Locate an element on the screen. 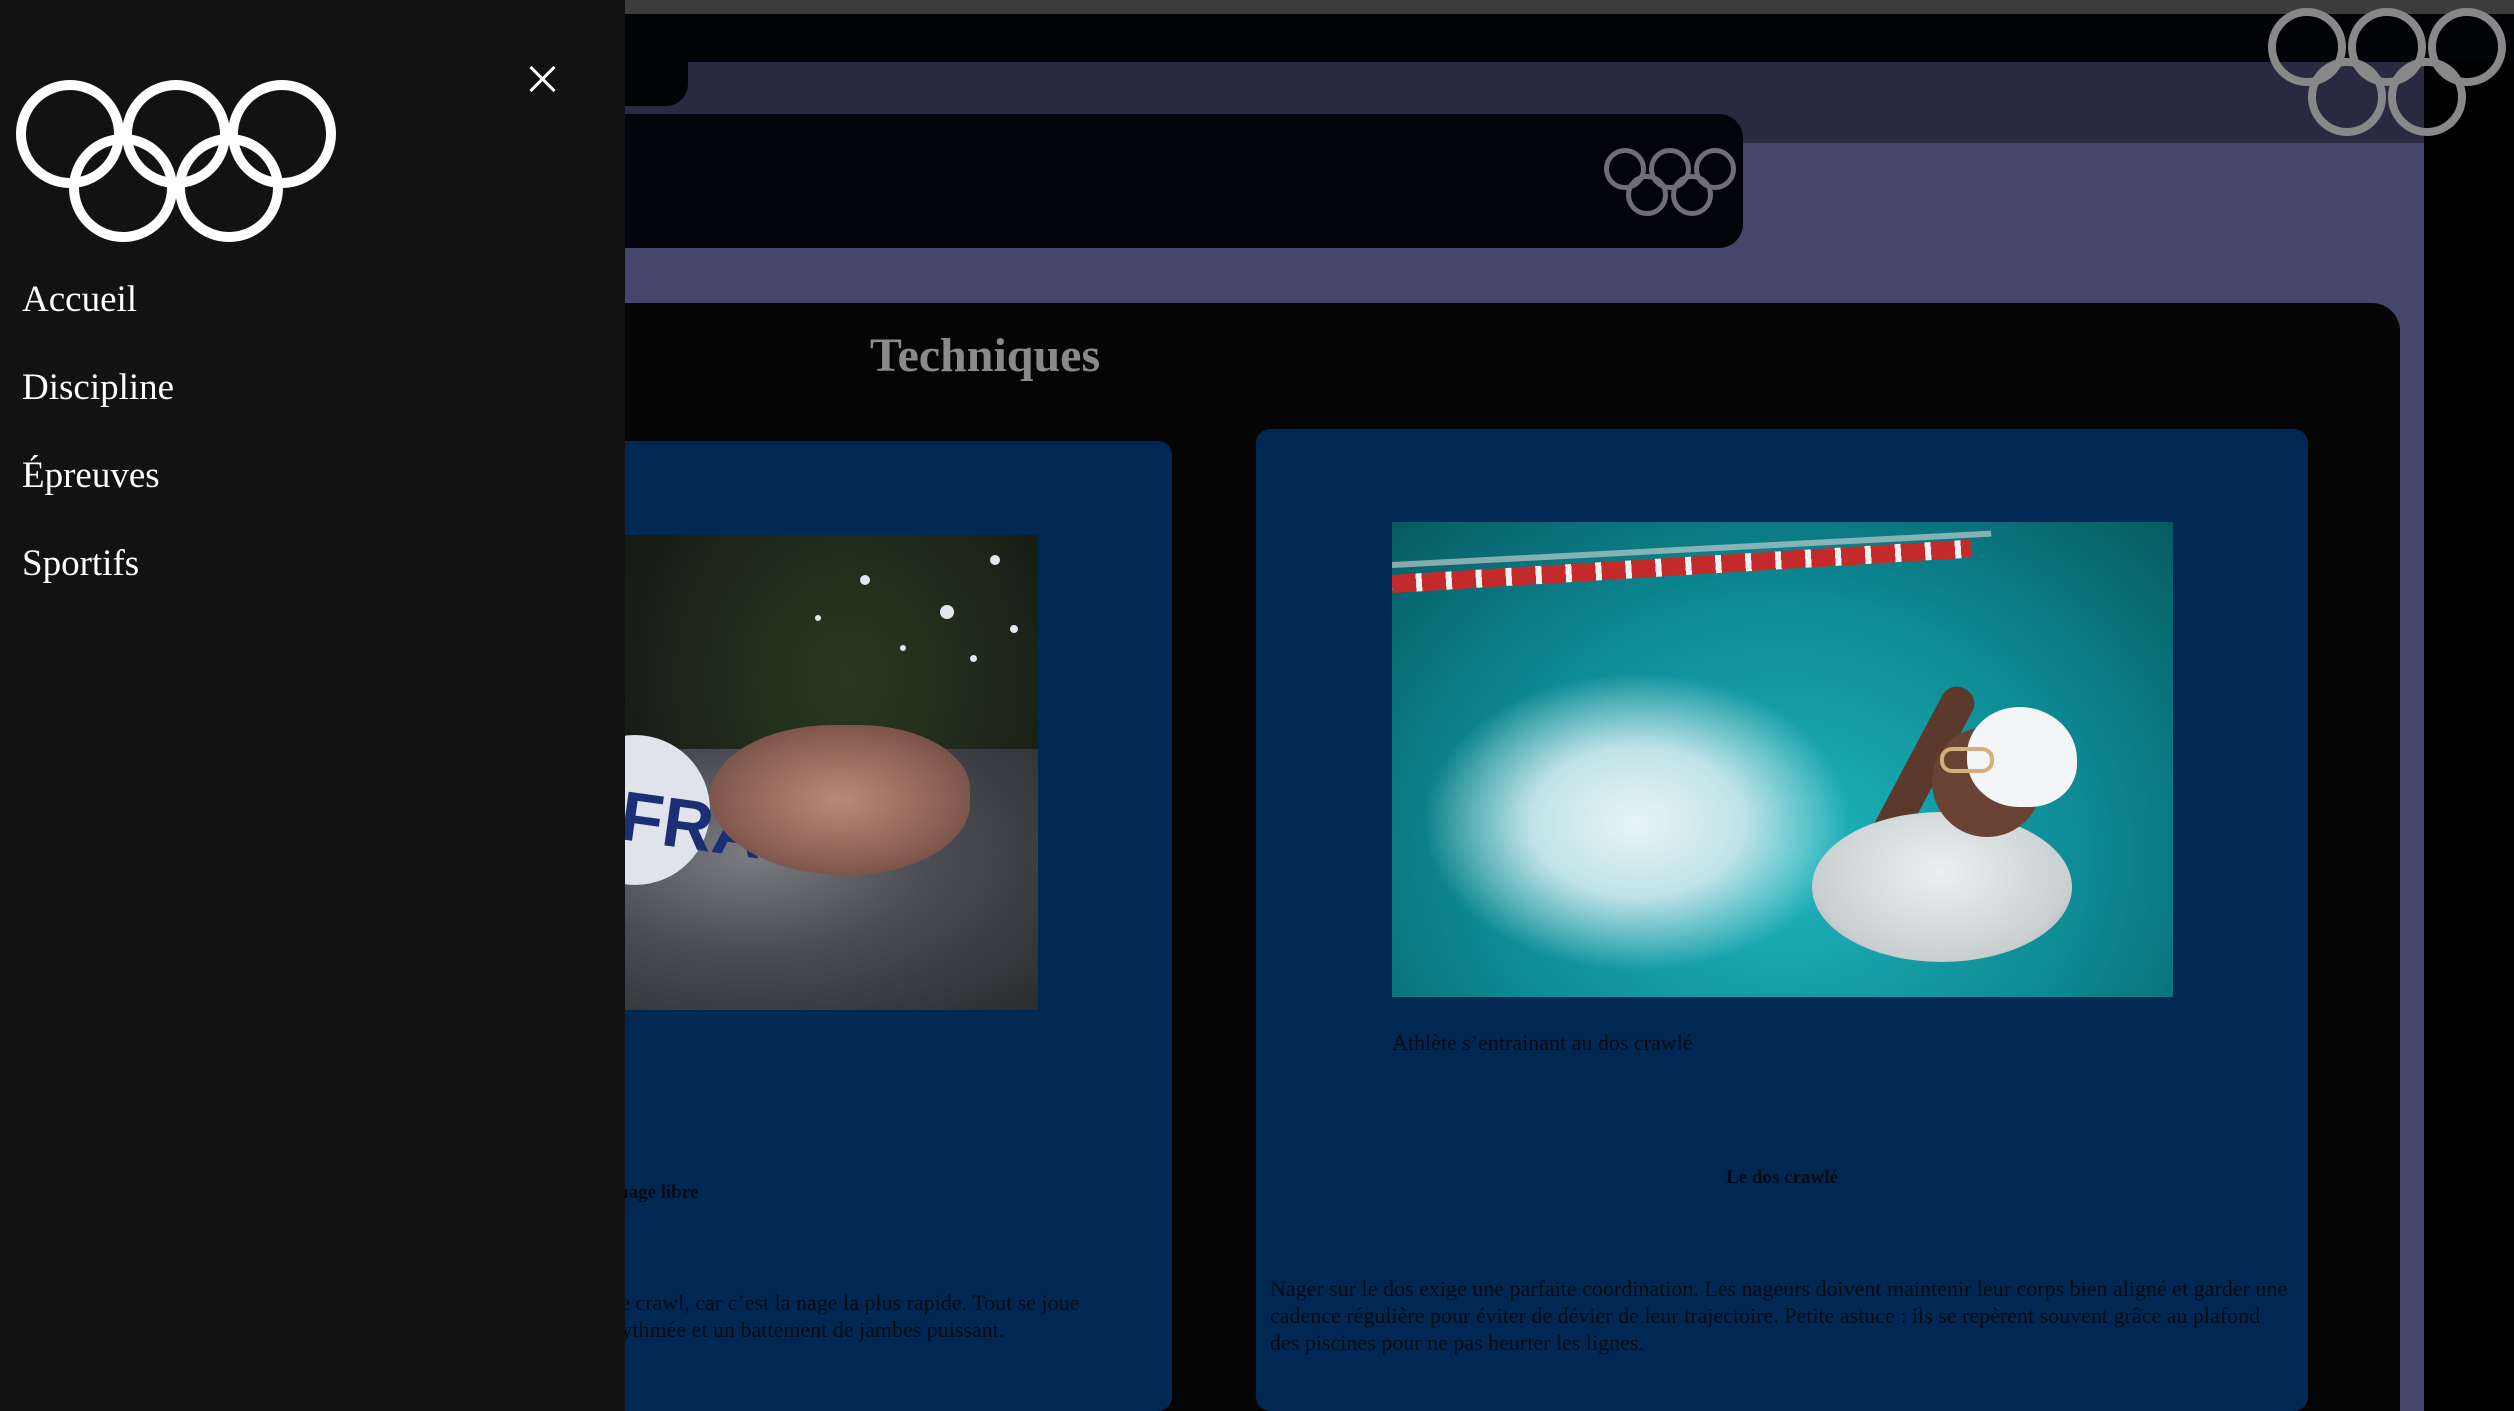  nav-item-epreuves: Épreuves is located at coordinates (91, 475).